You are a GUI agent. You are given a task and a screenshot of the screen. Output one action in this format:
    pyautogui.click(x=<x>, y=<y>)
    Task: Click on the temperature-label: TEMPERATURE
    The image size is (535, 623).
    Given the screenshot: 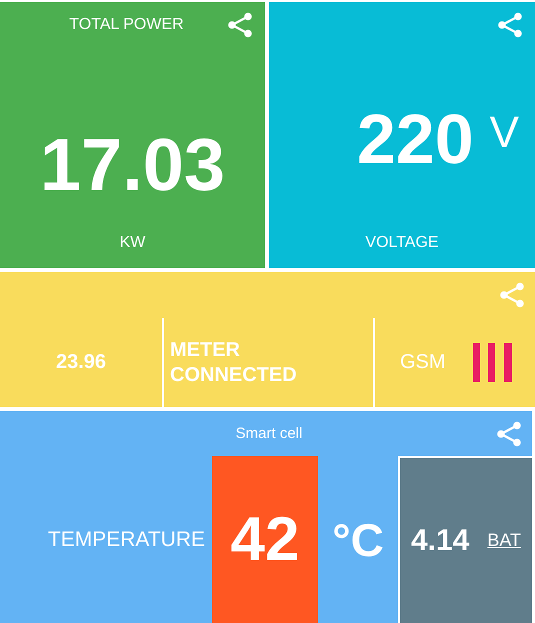 What is the action you would take?
    pyautogui.click(x=126, y=540)
    